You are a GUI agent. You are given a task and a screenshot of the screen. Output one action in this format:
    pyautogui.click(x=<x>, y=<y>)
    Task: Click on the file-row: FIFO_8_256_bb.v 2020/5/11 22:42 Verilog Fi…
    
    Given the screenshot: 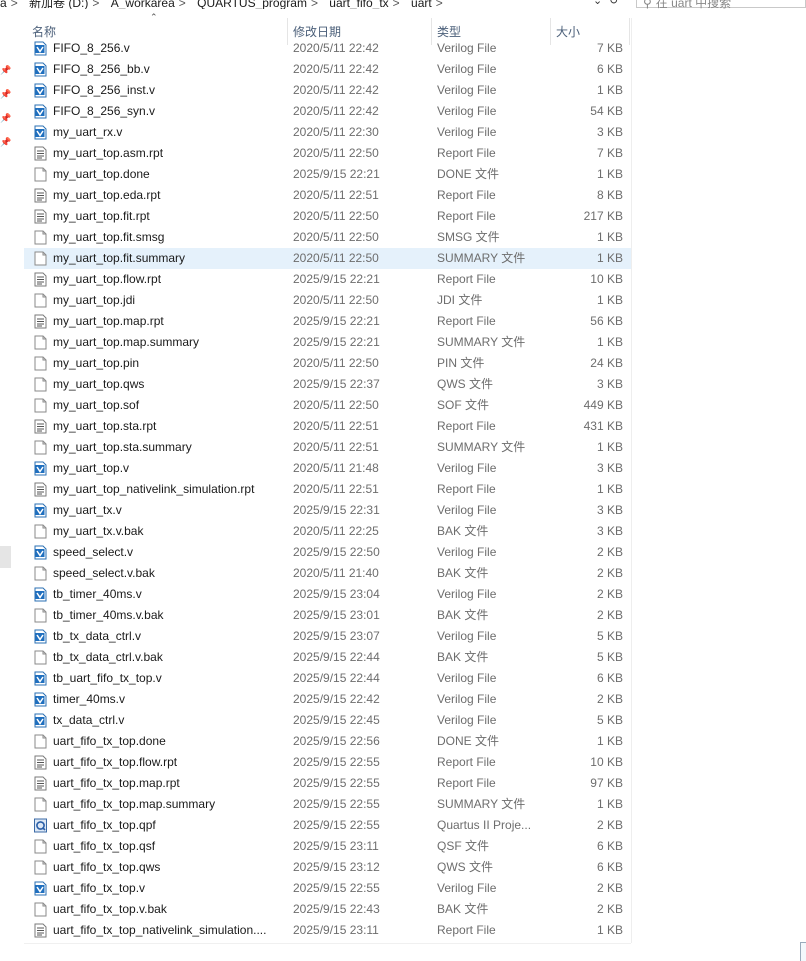 What is the action you would take?
    pyautogui.click(x=327, y=69)
    